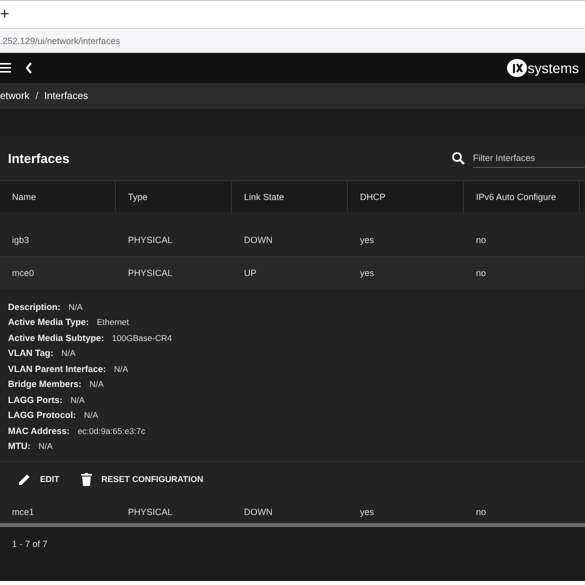 The height and width of the screenshot is (585, 585). Describe the element at coordinates (39, 158) in the screenshot. I see `card-title: Interfaces` at that location.